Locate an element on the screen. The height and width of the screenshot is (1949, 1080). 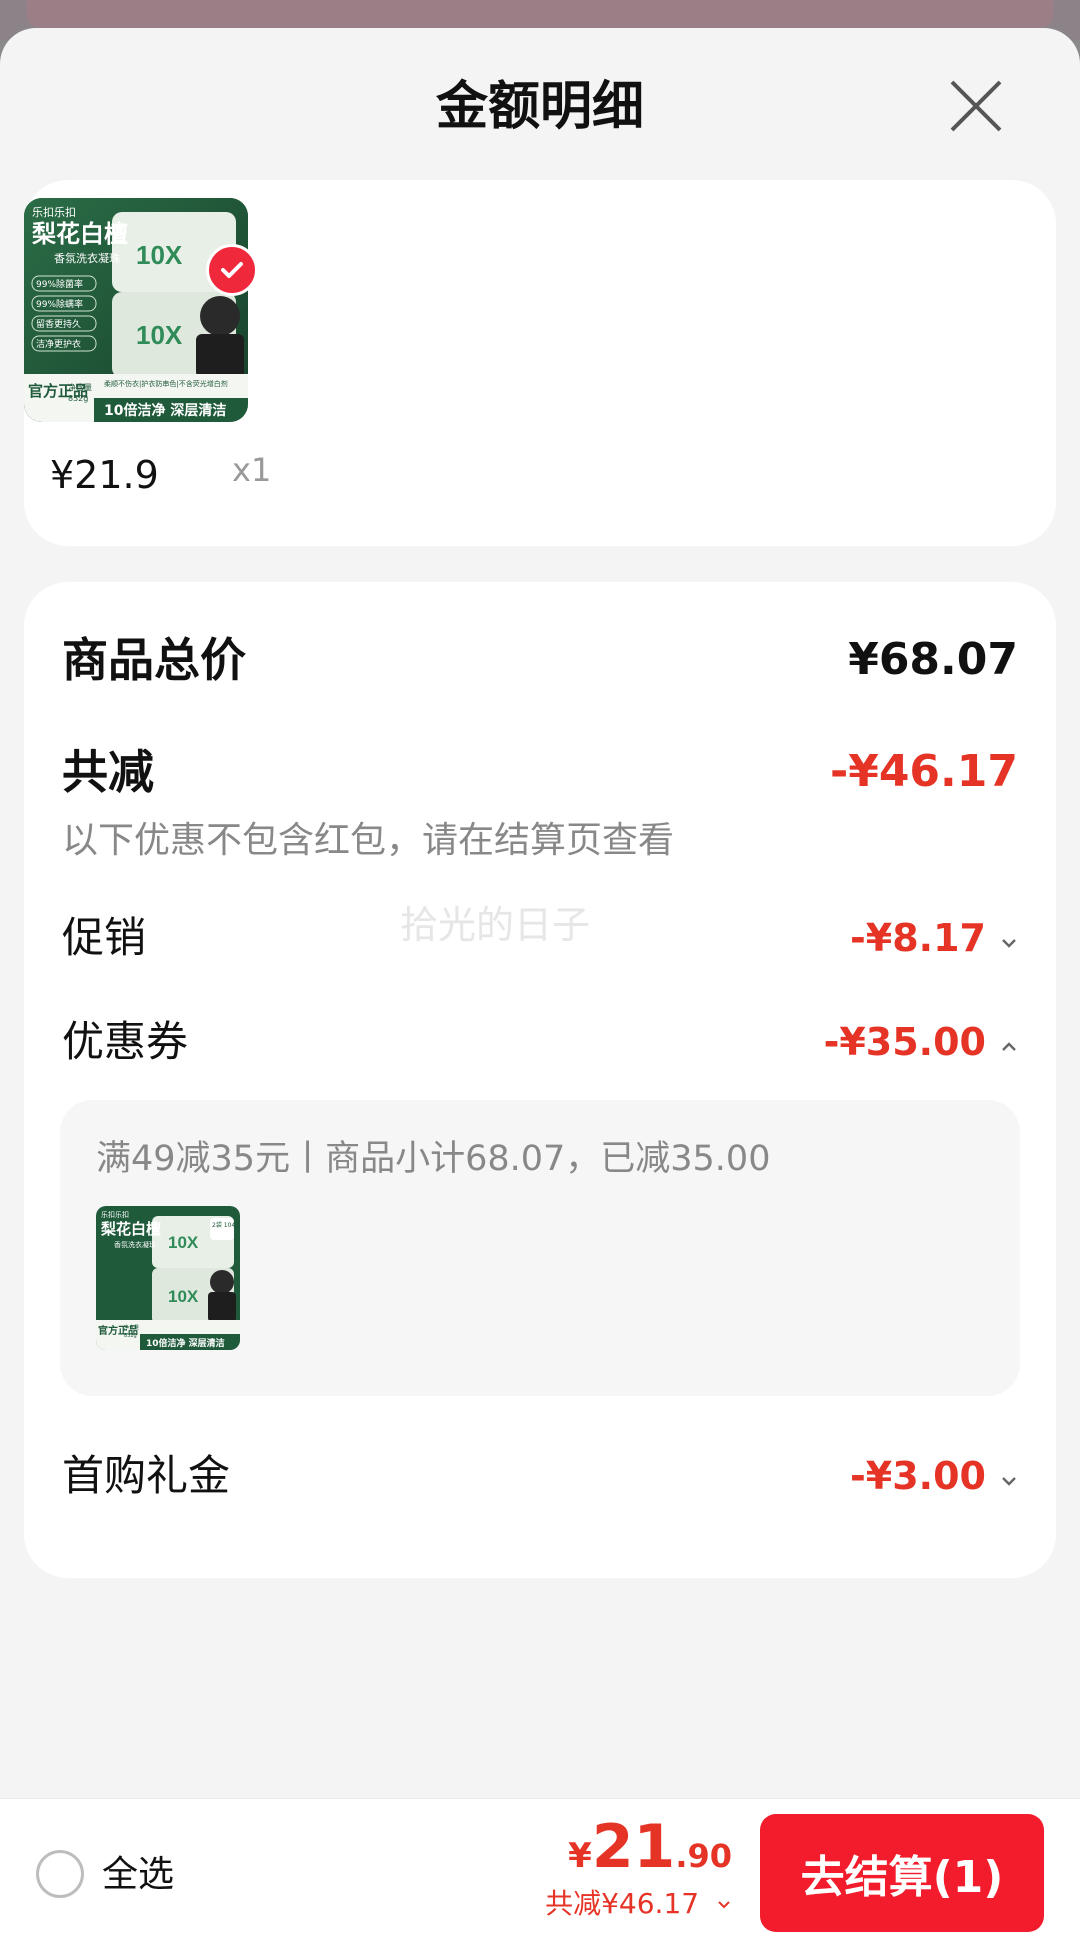
thumb-title: 梨花白檀 is located at coordinates (80, 234).